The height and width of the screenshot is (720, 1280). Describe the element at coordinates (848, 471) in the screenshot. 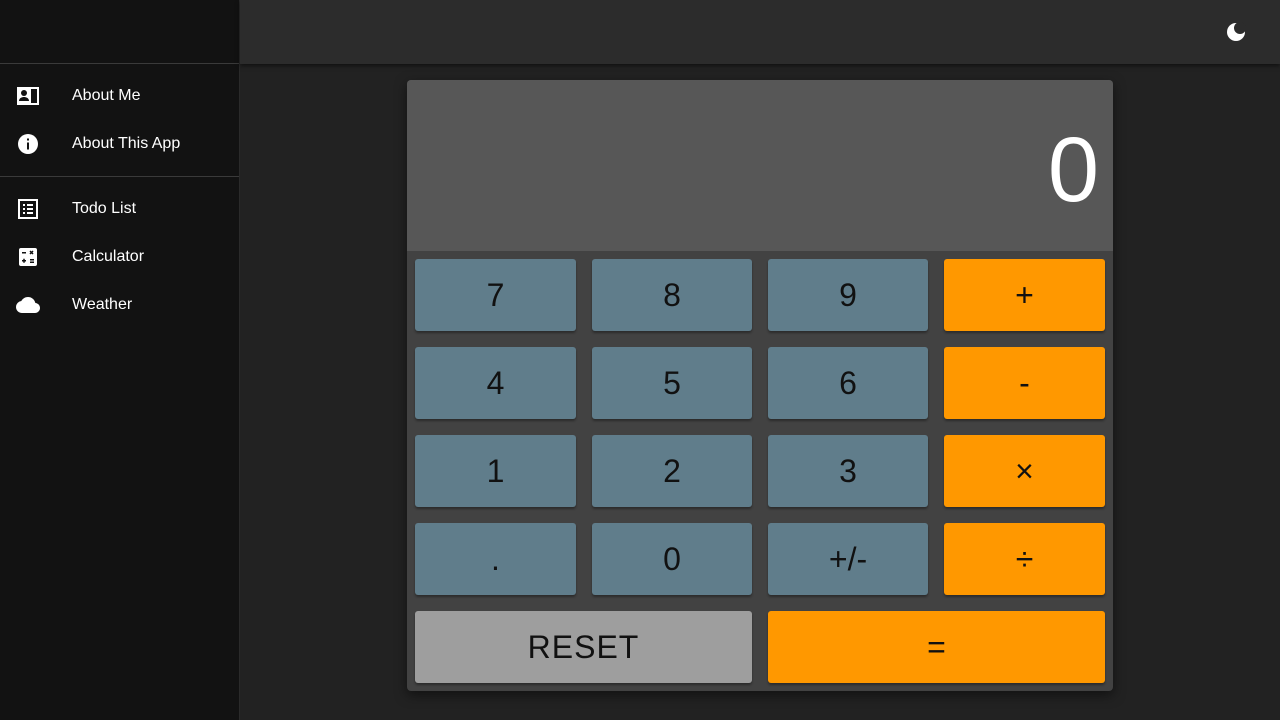

I see `key-3-button: 3` at that location.